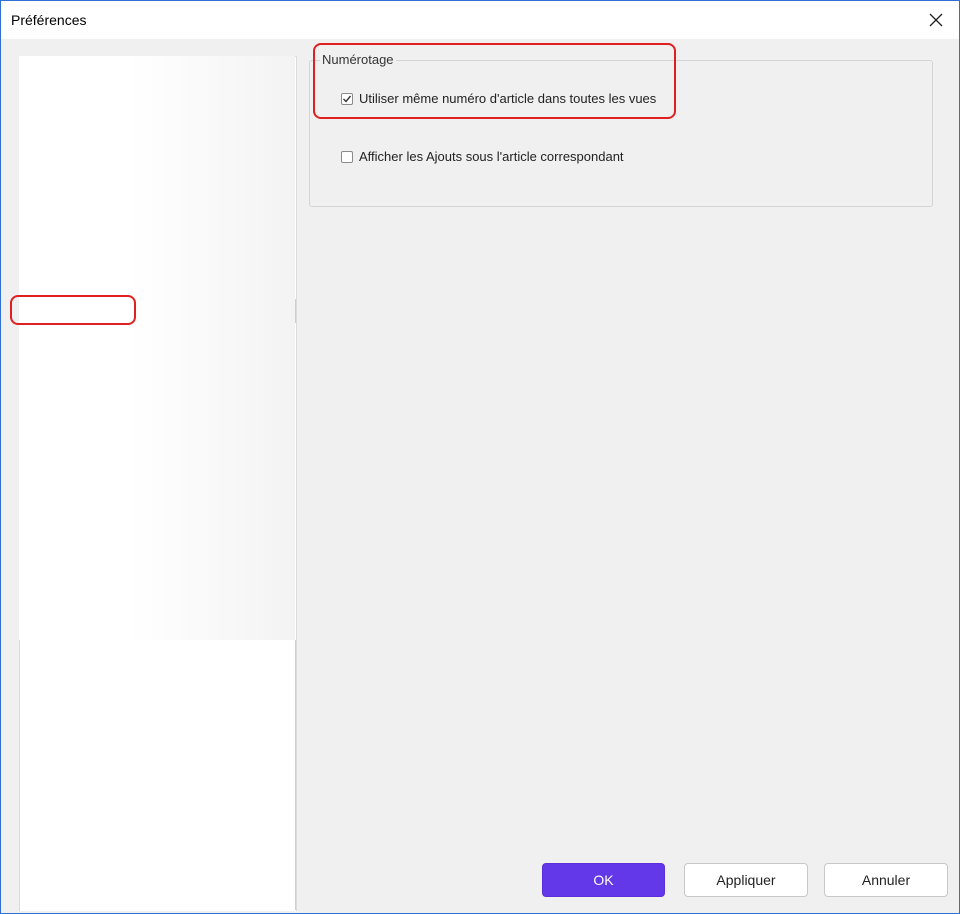 Image resolution: width=960 pixels, height=914 pixels. Describe the element at coordinates (31, 455) in the screenshot. I see `cube-icon` at that location.